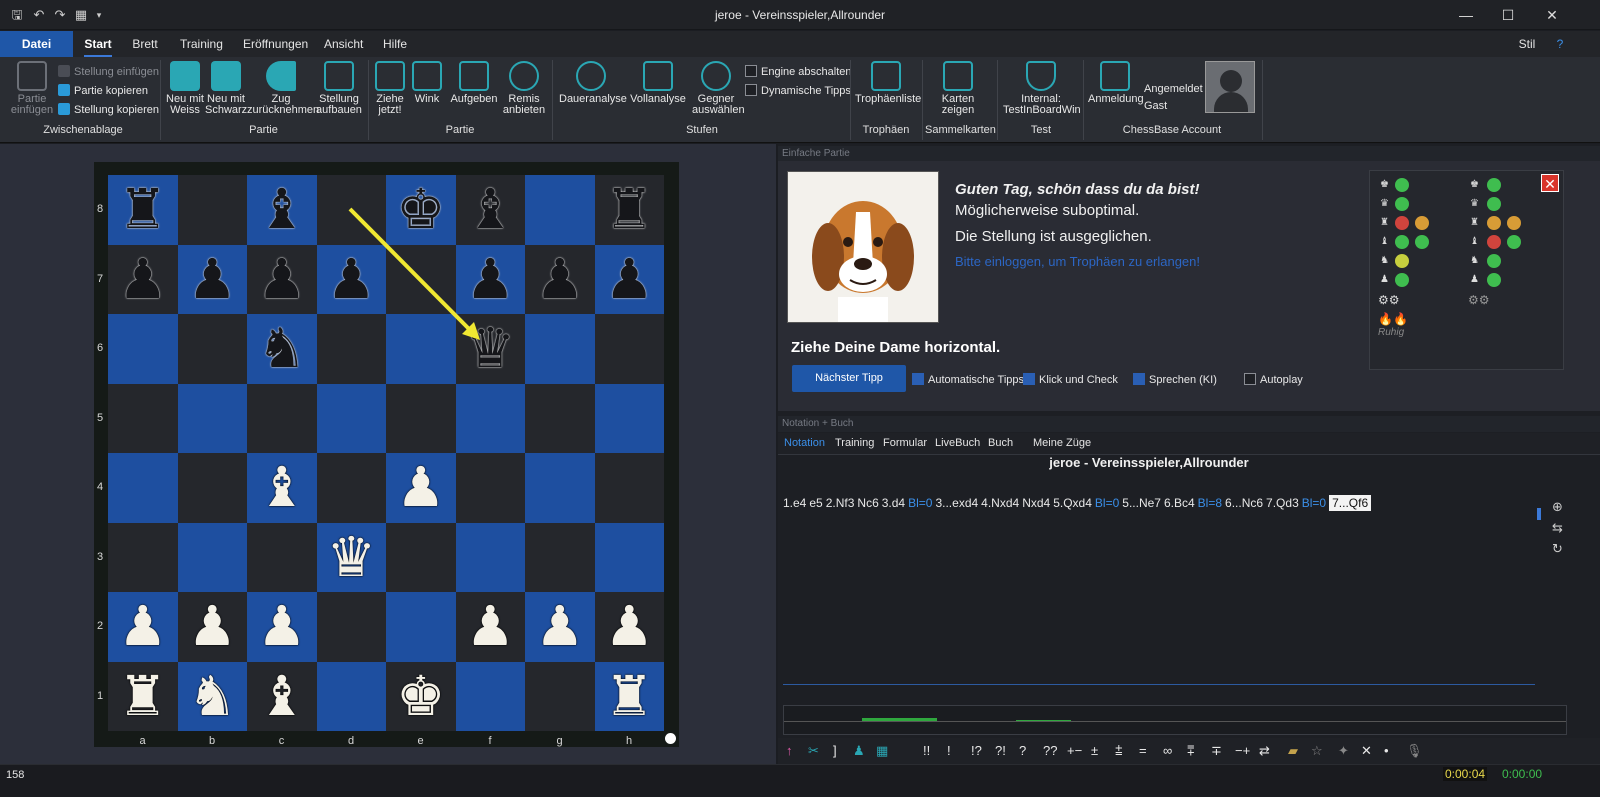 This screenshot has height=797, width=1600. Describe the element at coordinates (794, 503) in the screenshot. I see `move: 1.e4` at that location.